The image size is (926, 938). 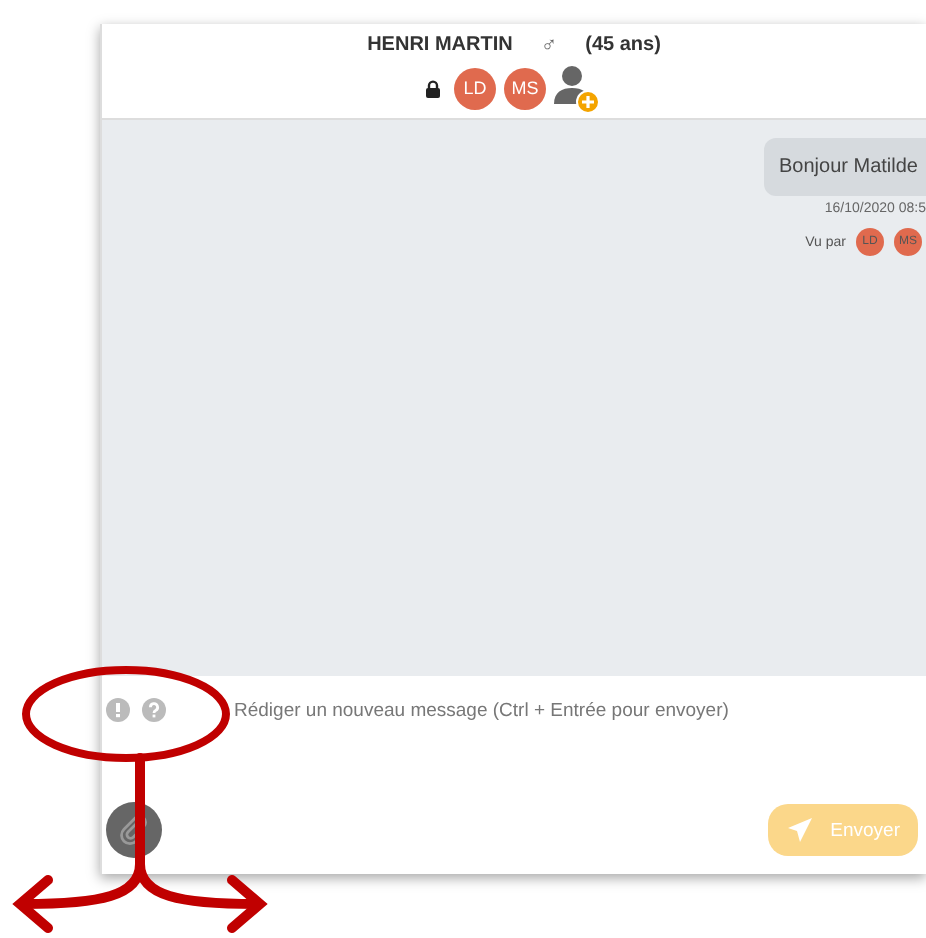 I want to click on message-bubble: Bonjour Matilde, so click(x=844, y=167).